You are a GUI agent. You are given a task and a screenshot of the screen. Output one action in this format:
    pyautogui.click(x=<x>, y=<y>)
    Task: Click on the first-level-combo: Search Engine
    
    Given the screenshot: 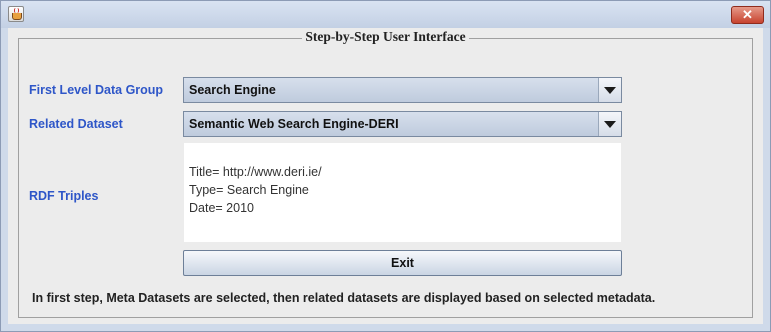 What is the action you would take?
    pyautogui.click(x=402, y=90)
    